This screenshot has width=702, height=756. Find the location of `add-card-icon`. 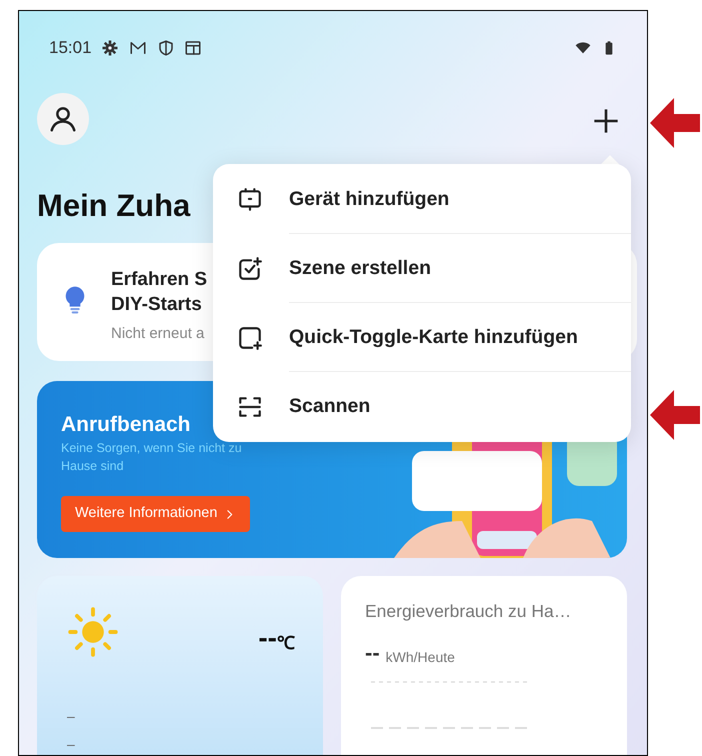

add-card-icon is located at coordinates (250, 338).